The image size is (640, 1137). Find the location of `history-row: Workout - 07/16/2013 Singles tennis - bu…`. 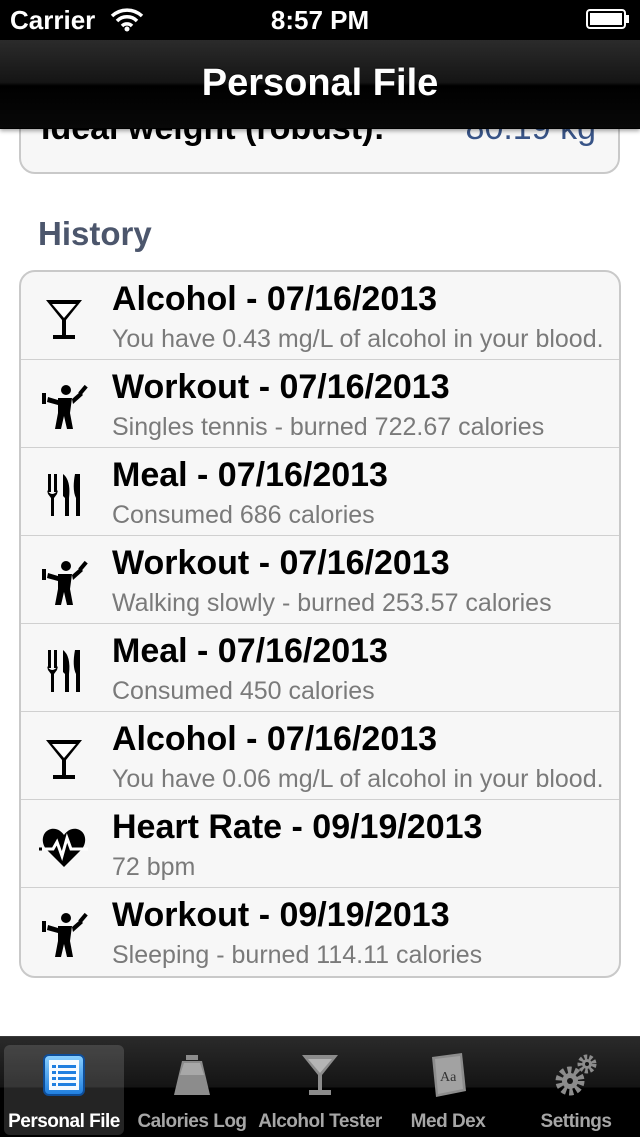

history-row: Workout - 07/16/2013 Singles tennis - bu… is located at coordinates (320, 404).